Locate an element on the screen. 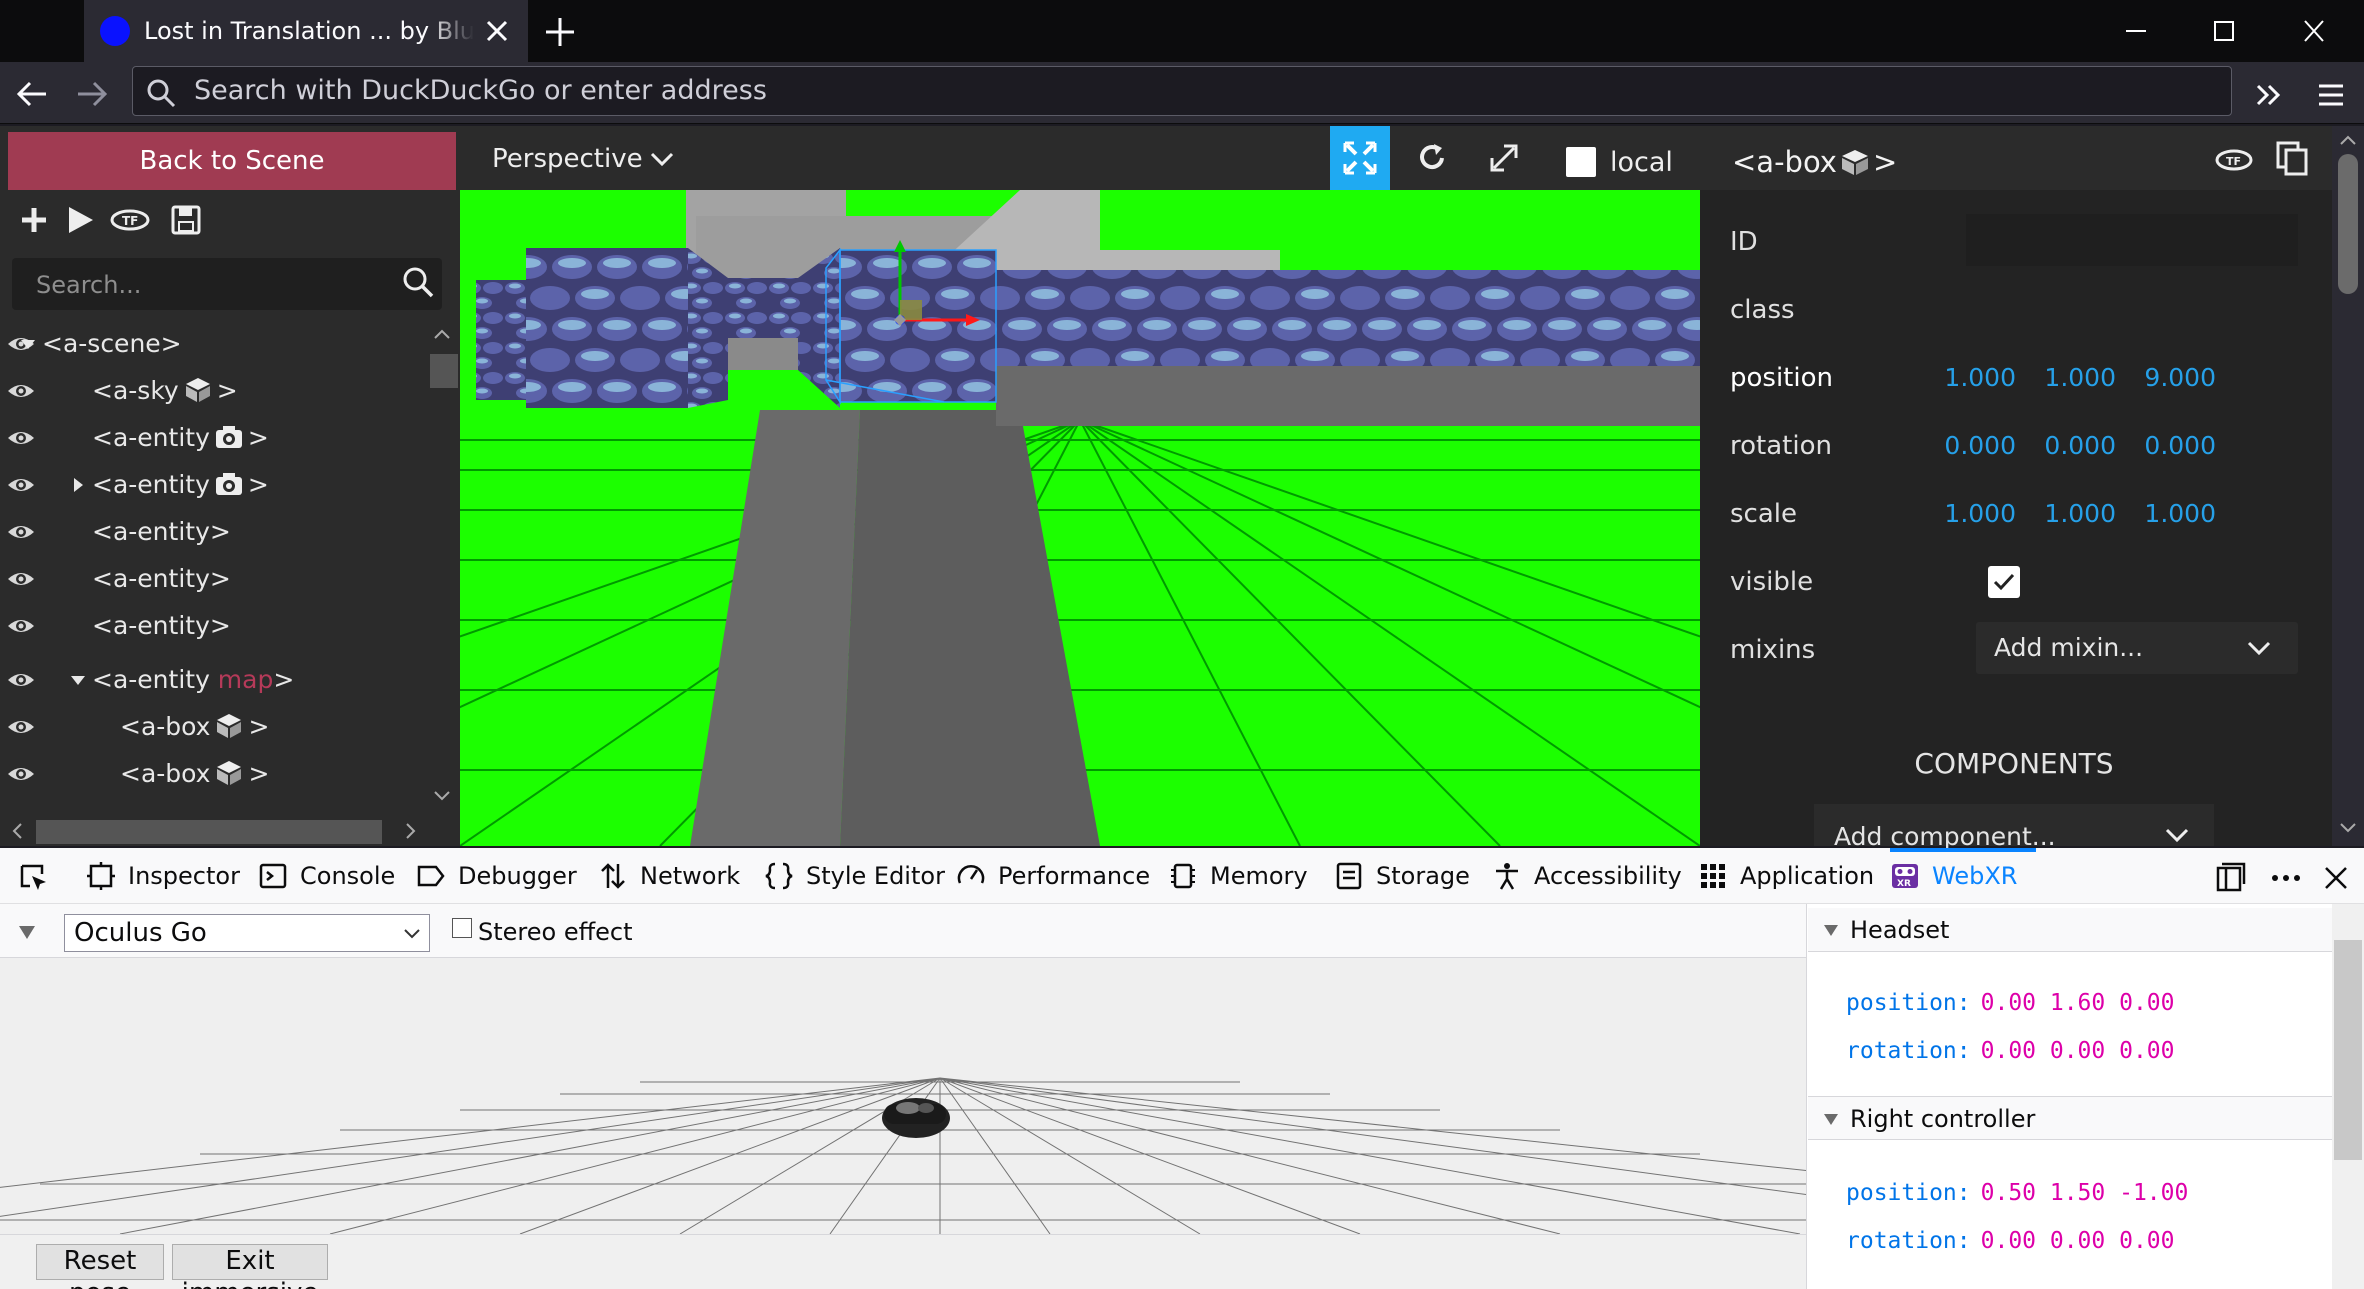 This screenshot has height=1289, width=2364. rotation-label: rotation is located at coordinates (1781, 446).